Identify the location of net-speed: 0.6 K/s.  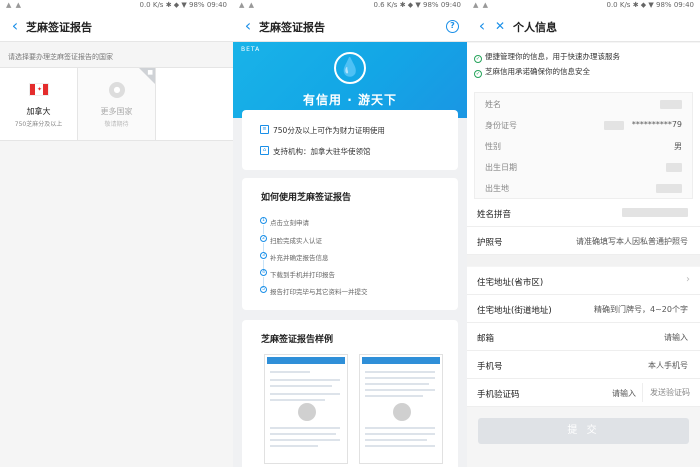
(385, 5).